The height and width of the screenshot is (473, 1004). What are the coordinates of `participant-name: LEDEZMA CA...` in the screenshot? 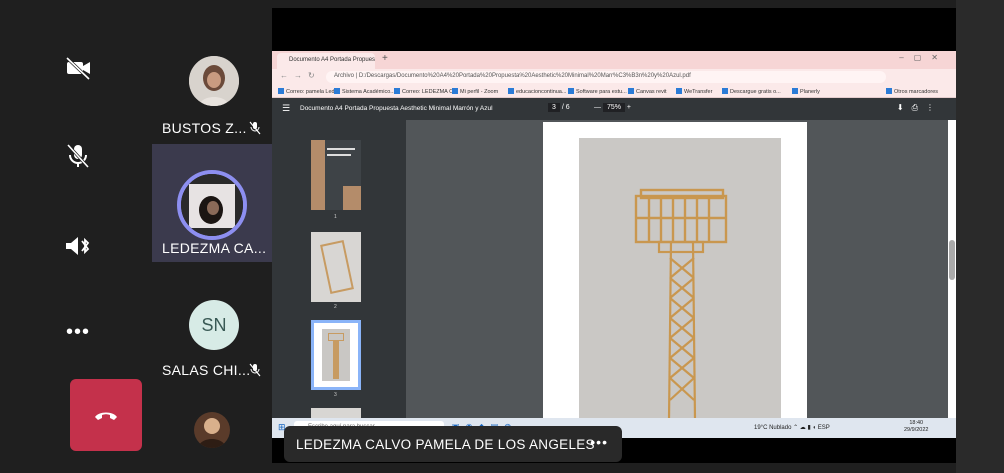 It's located at (214, 248).